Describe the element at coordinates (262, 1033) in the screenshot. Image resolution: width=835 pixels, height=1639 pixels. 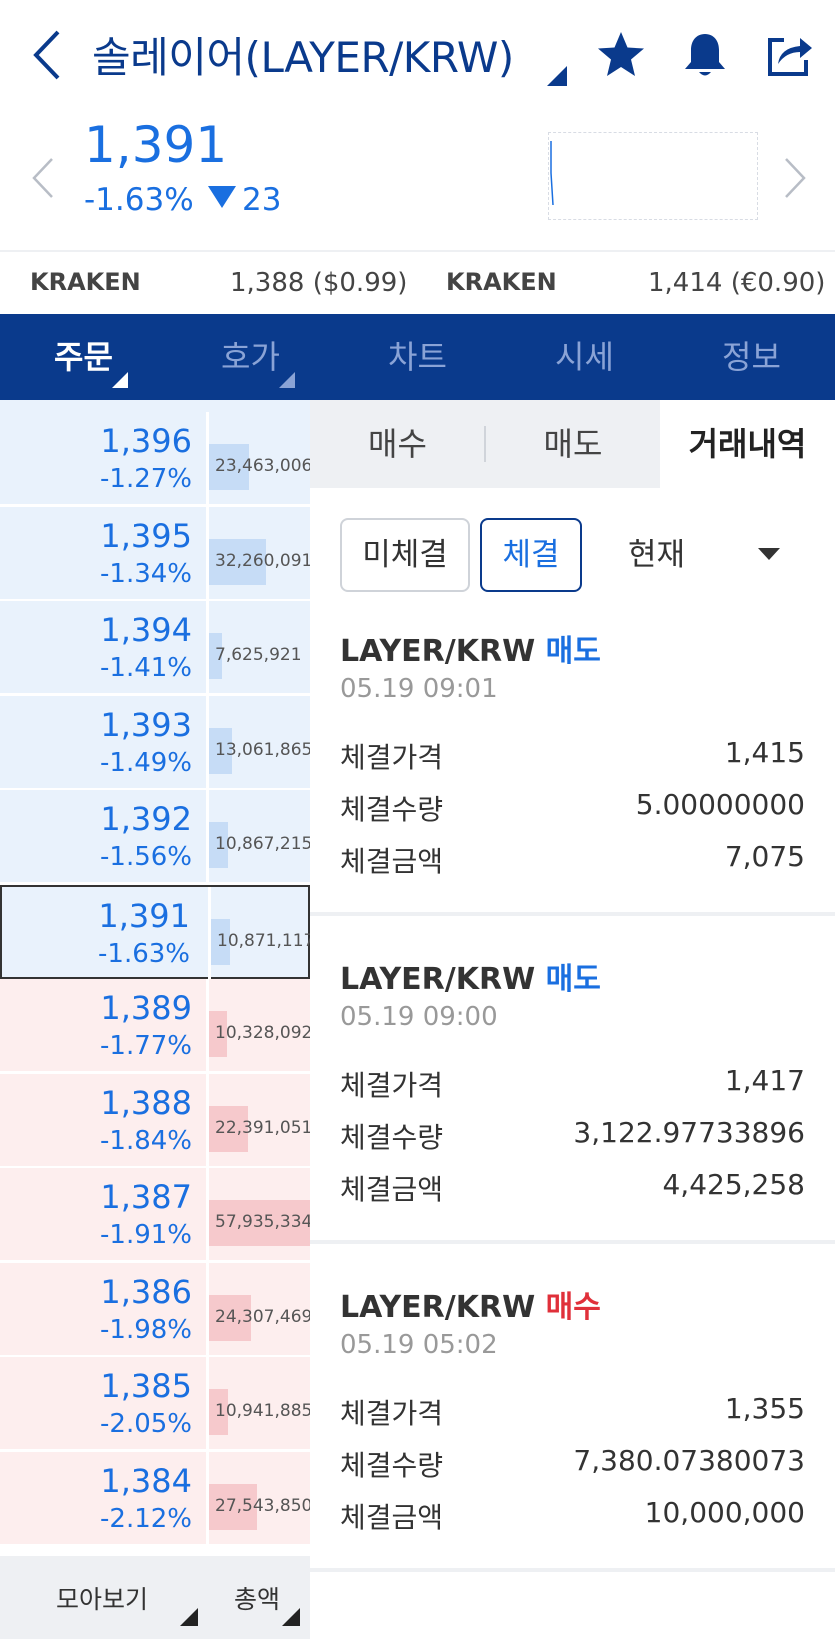
I see `orderbook-volume: 10,328,092` at that location.